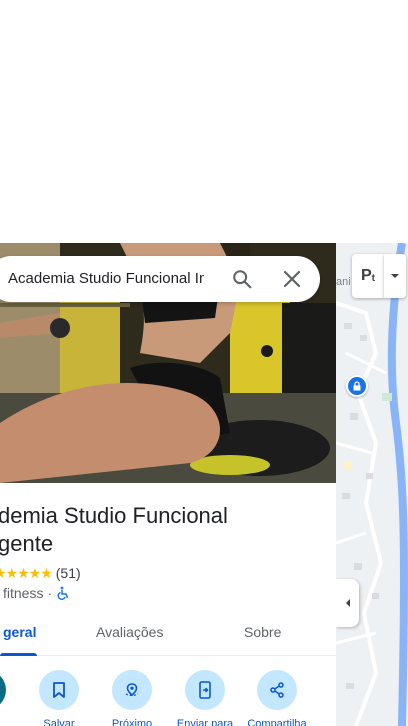 Image resolution: width=408 pixels, height=726 pixels. Describe the element at coordinates (19, 632) in the screenshot. I see `tab-overview: geral` at that location.